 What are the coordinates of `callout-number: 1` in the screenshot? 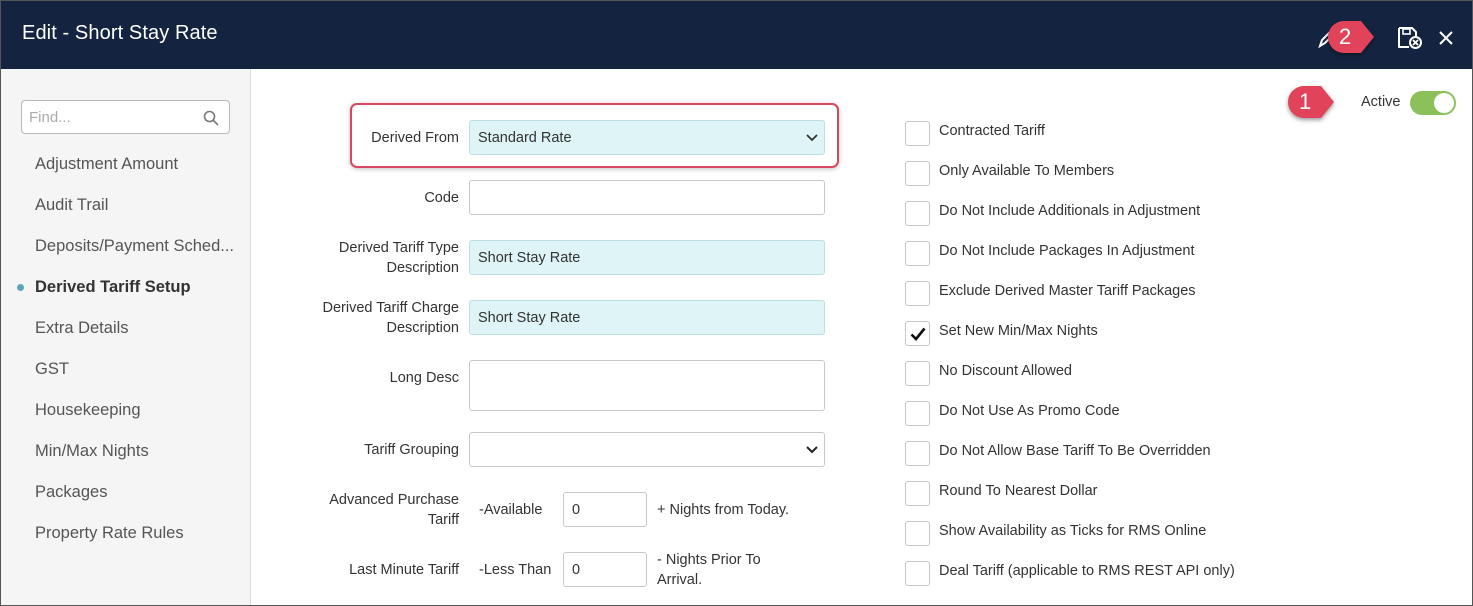 It's located at (1305, 101).